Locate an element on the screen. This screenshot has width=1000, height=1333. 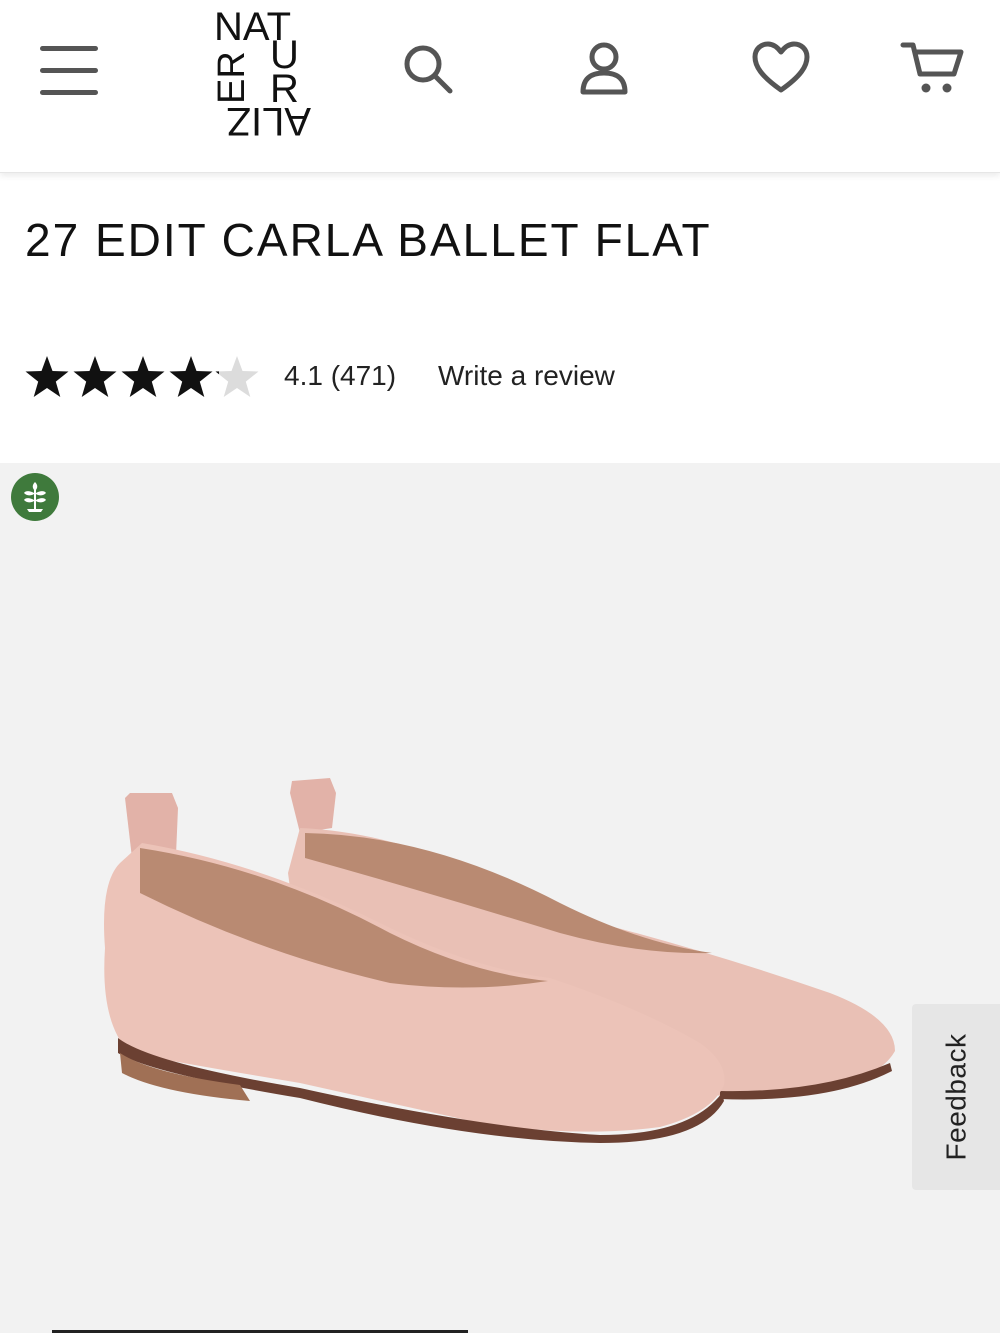
menu-icon is located at coordinates (69, 71).